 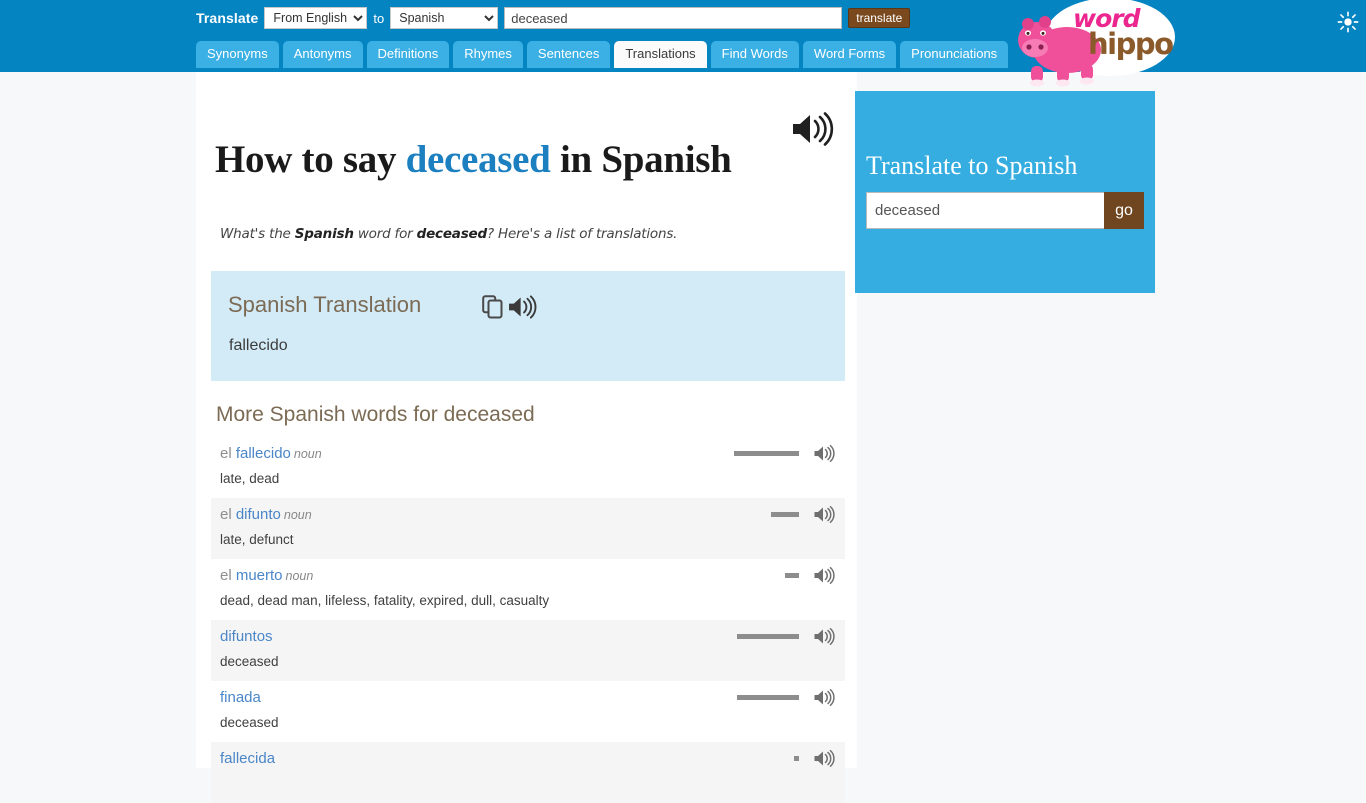 What do you see at coordinates (528, 326) in the screenshot?
I see `translation-box: Spanish Translation fallecido` at bounding box center [528, 326].